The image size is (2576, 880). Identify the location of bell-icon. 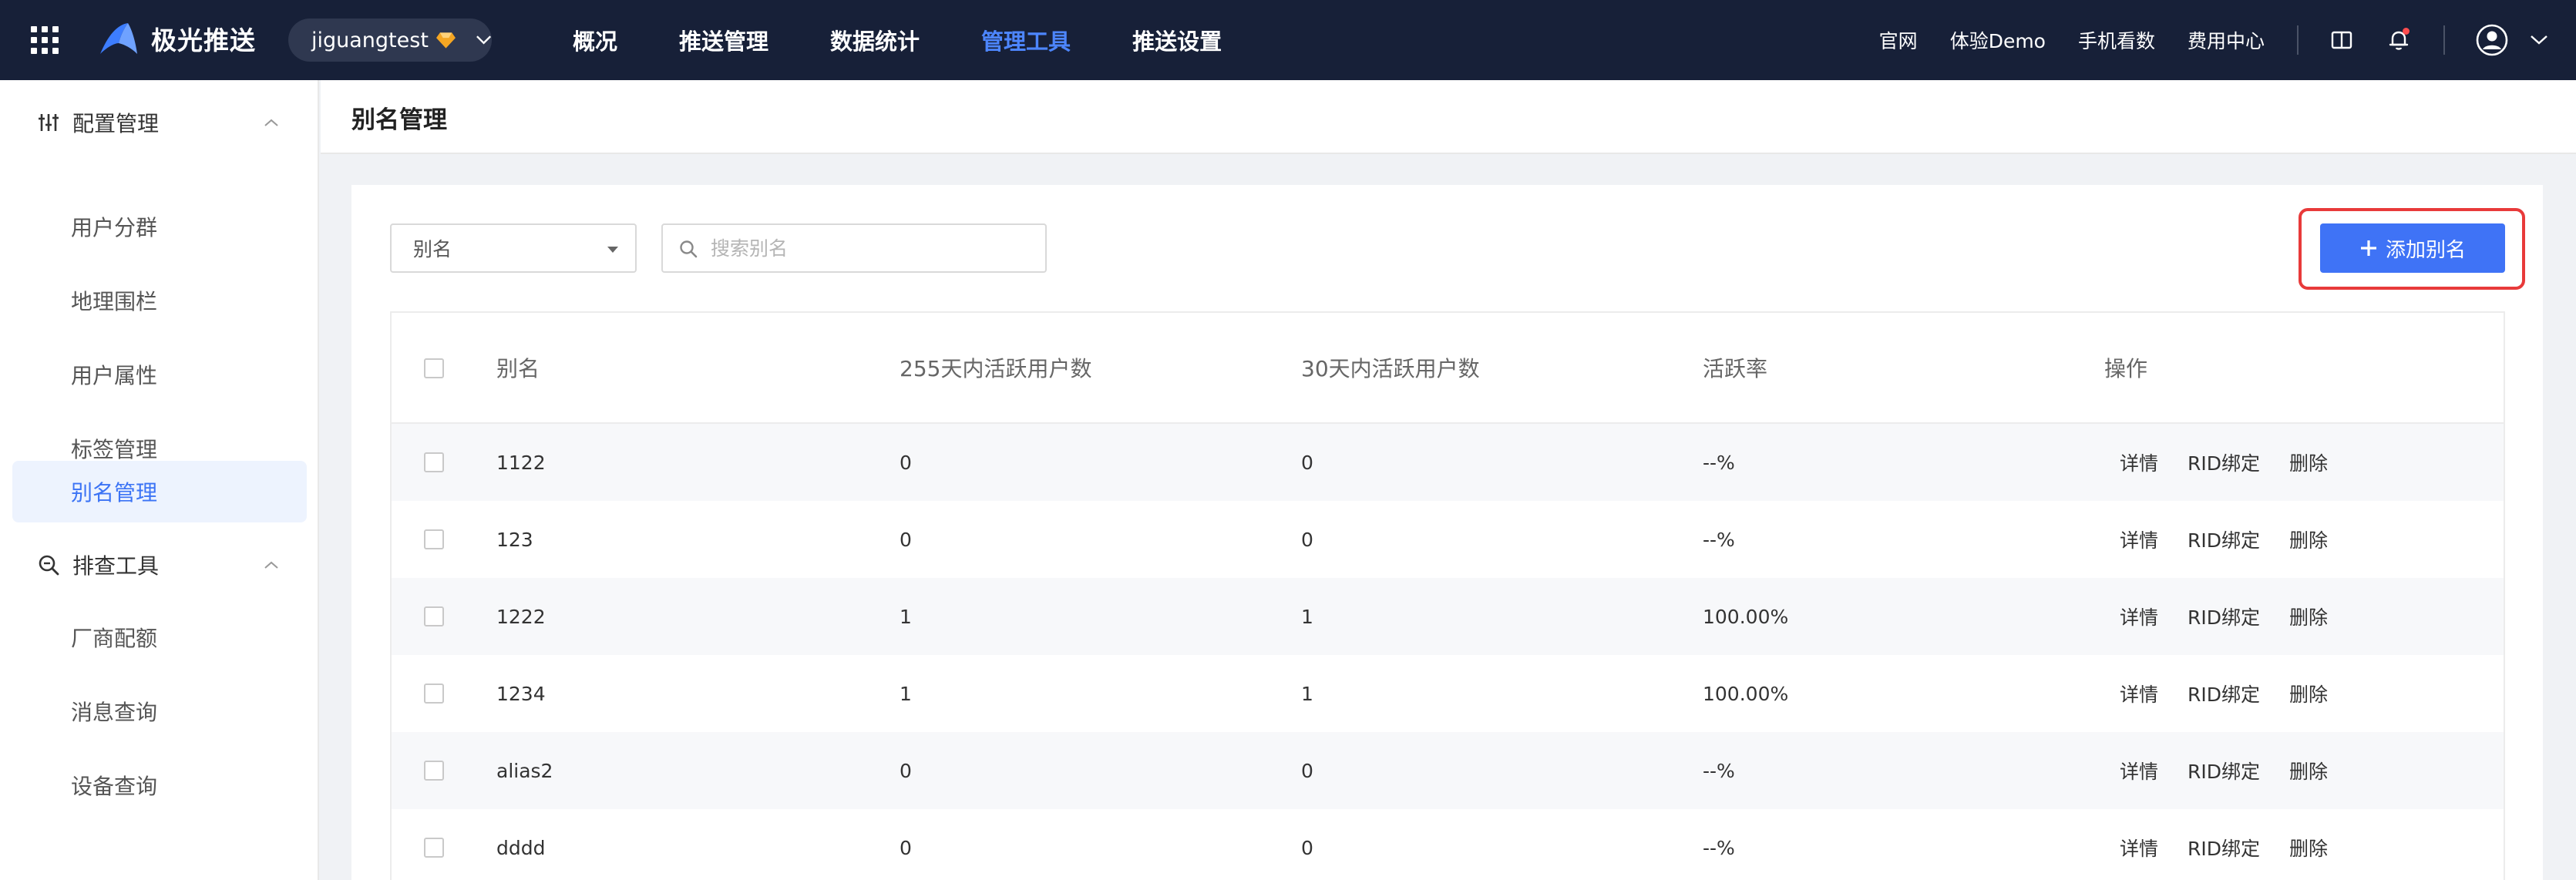
(2398, 40).